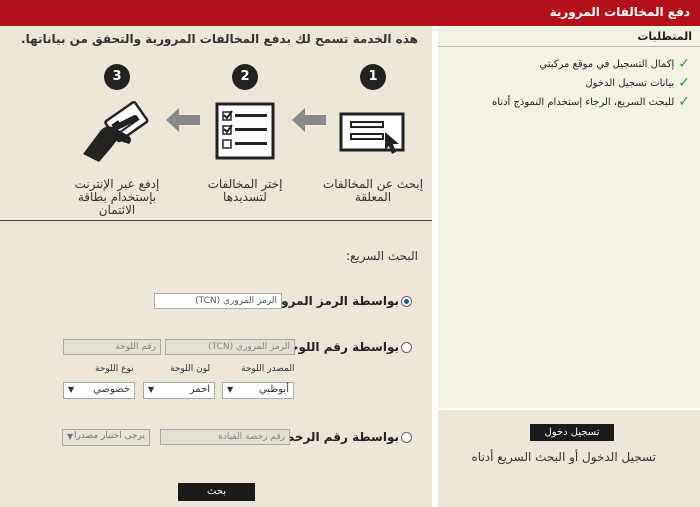  What do you see at coordinates (337, 437) in the screenshot?
I see `radio-label: بواسطة رقم الرخصة` at bounding box center [337, 437].